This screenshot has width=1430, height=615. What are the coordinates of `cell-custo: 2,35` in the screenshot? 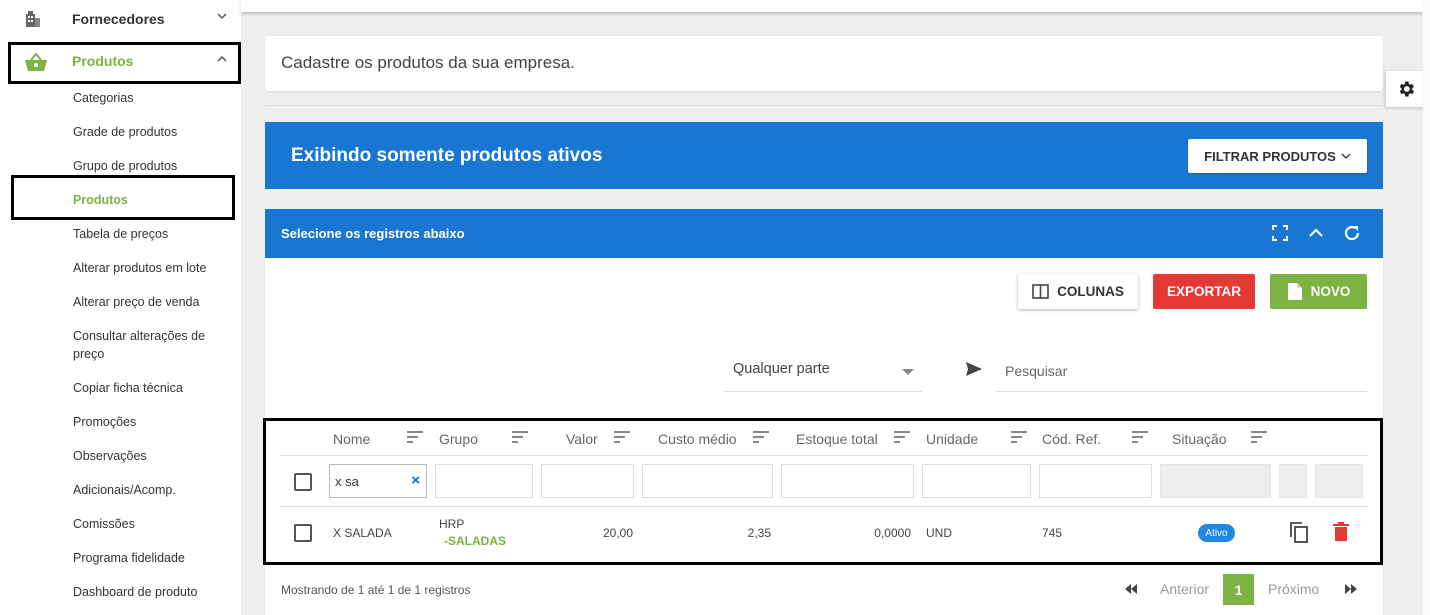 It's located at (759, 533).